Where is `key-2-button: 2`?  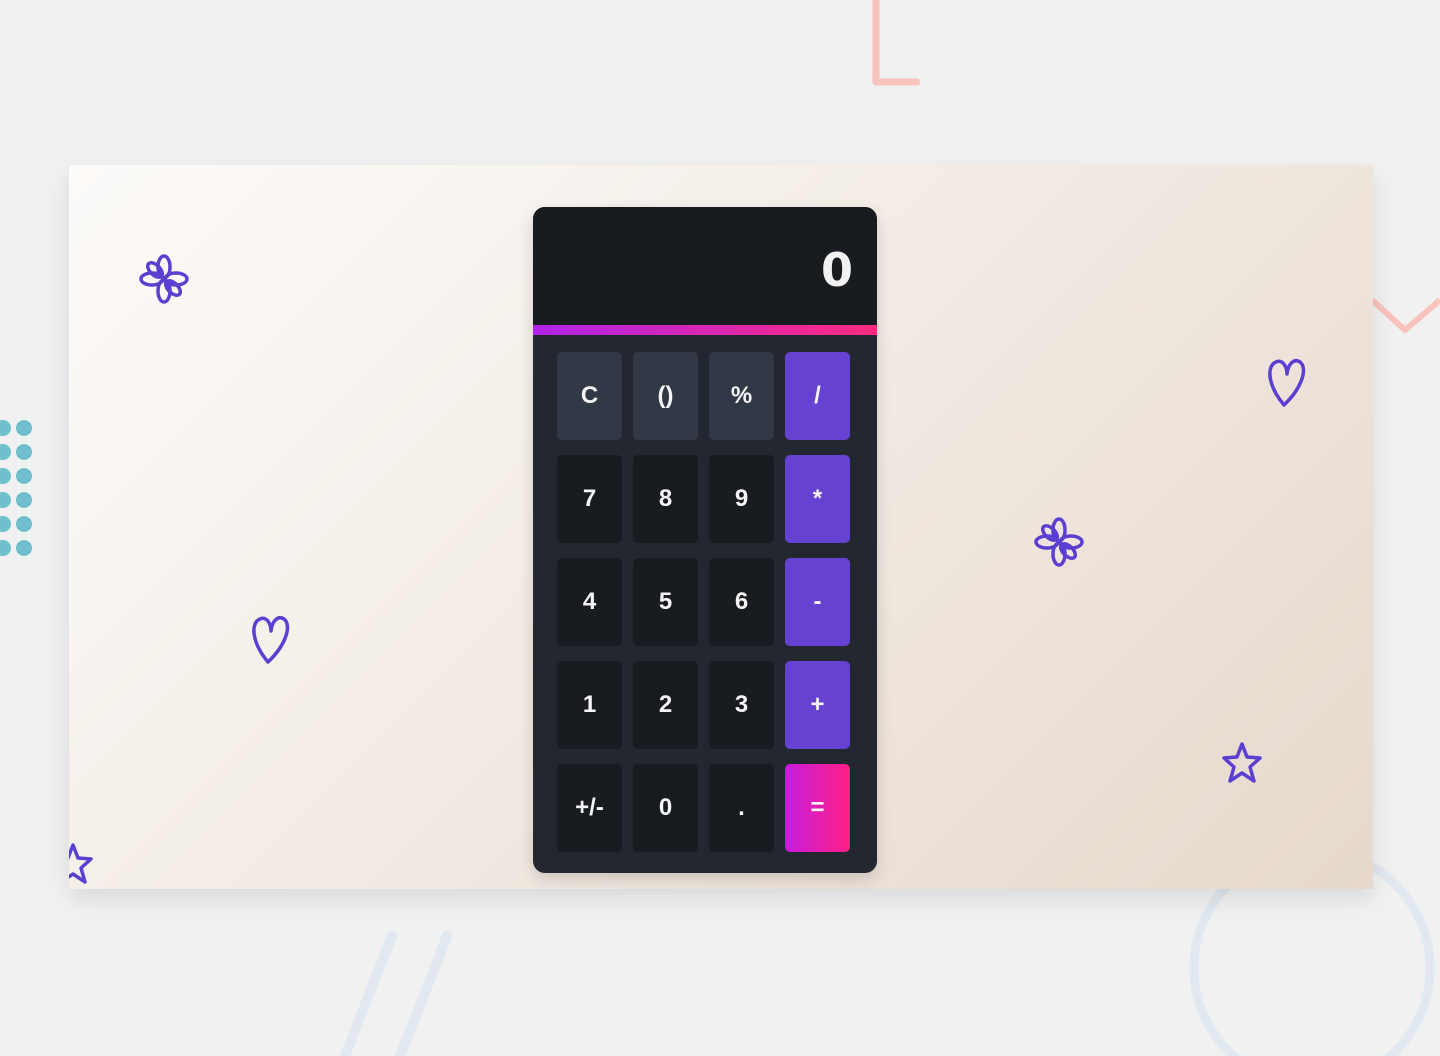
key-2-button: 2 is located at coordinates (665, 705).